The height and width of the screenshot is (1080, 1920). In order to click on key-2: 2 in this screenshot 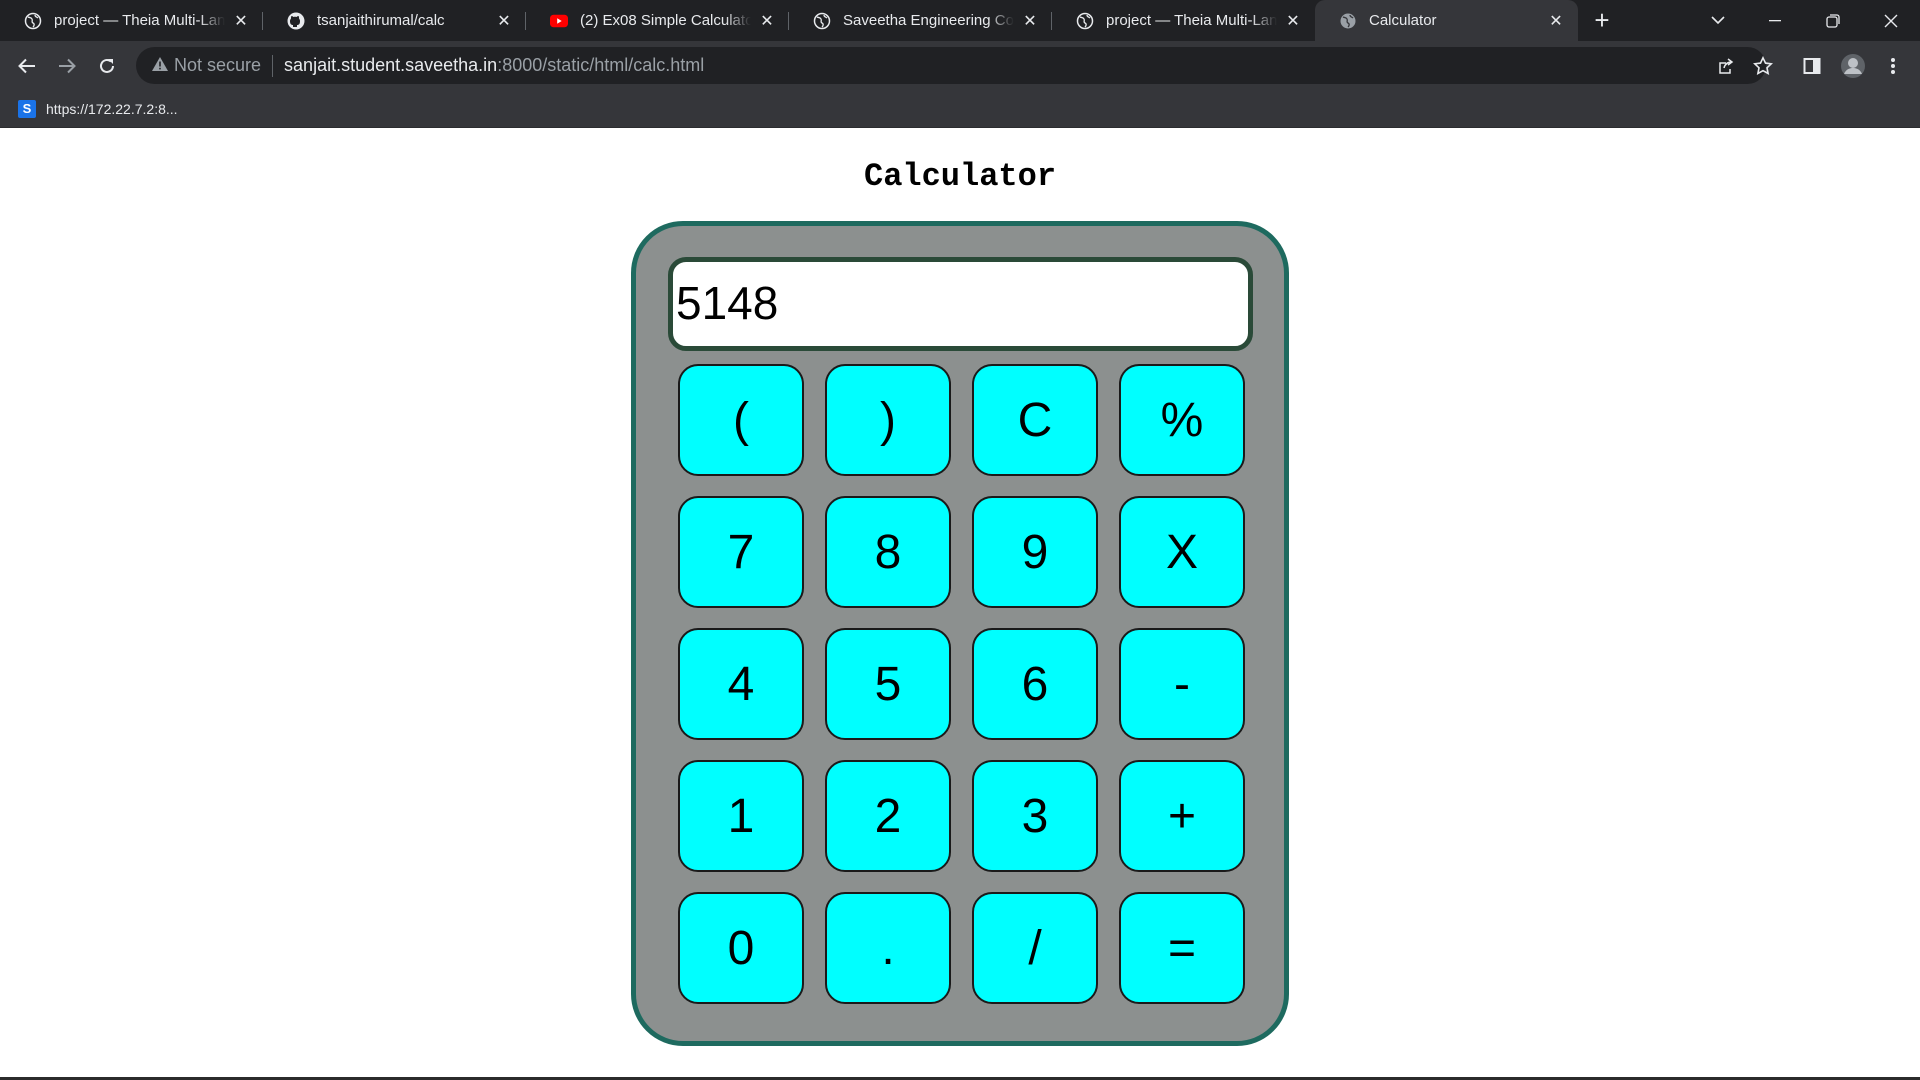, I will do `click(888, 816)`.